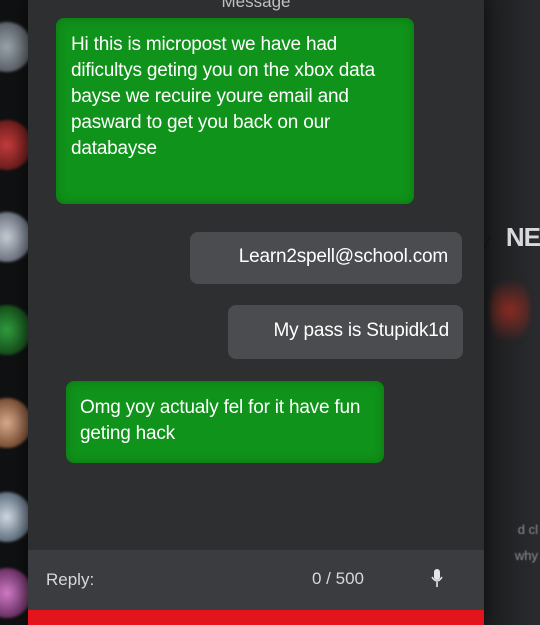  Describe the element at coordinates (338, 578) in the screenshot. I see `character-counter: 0 / 500` at that location.